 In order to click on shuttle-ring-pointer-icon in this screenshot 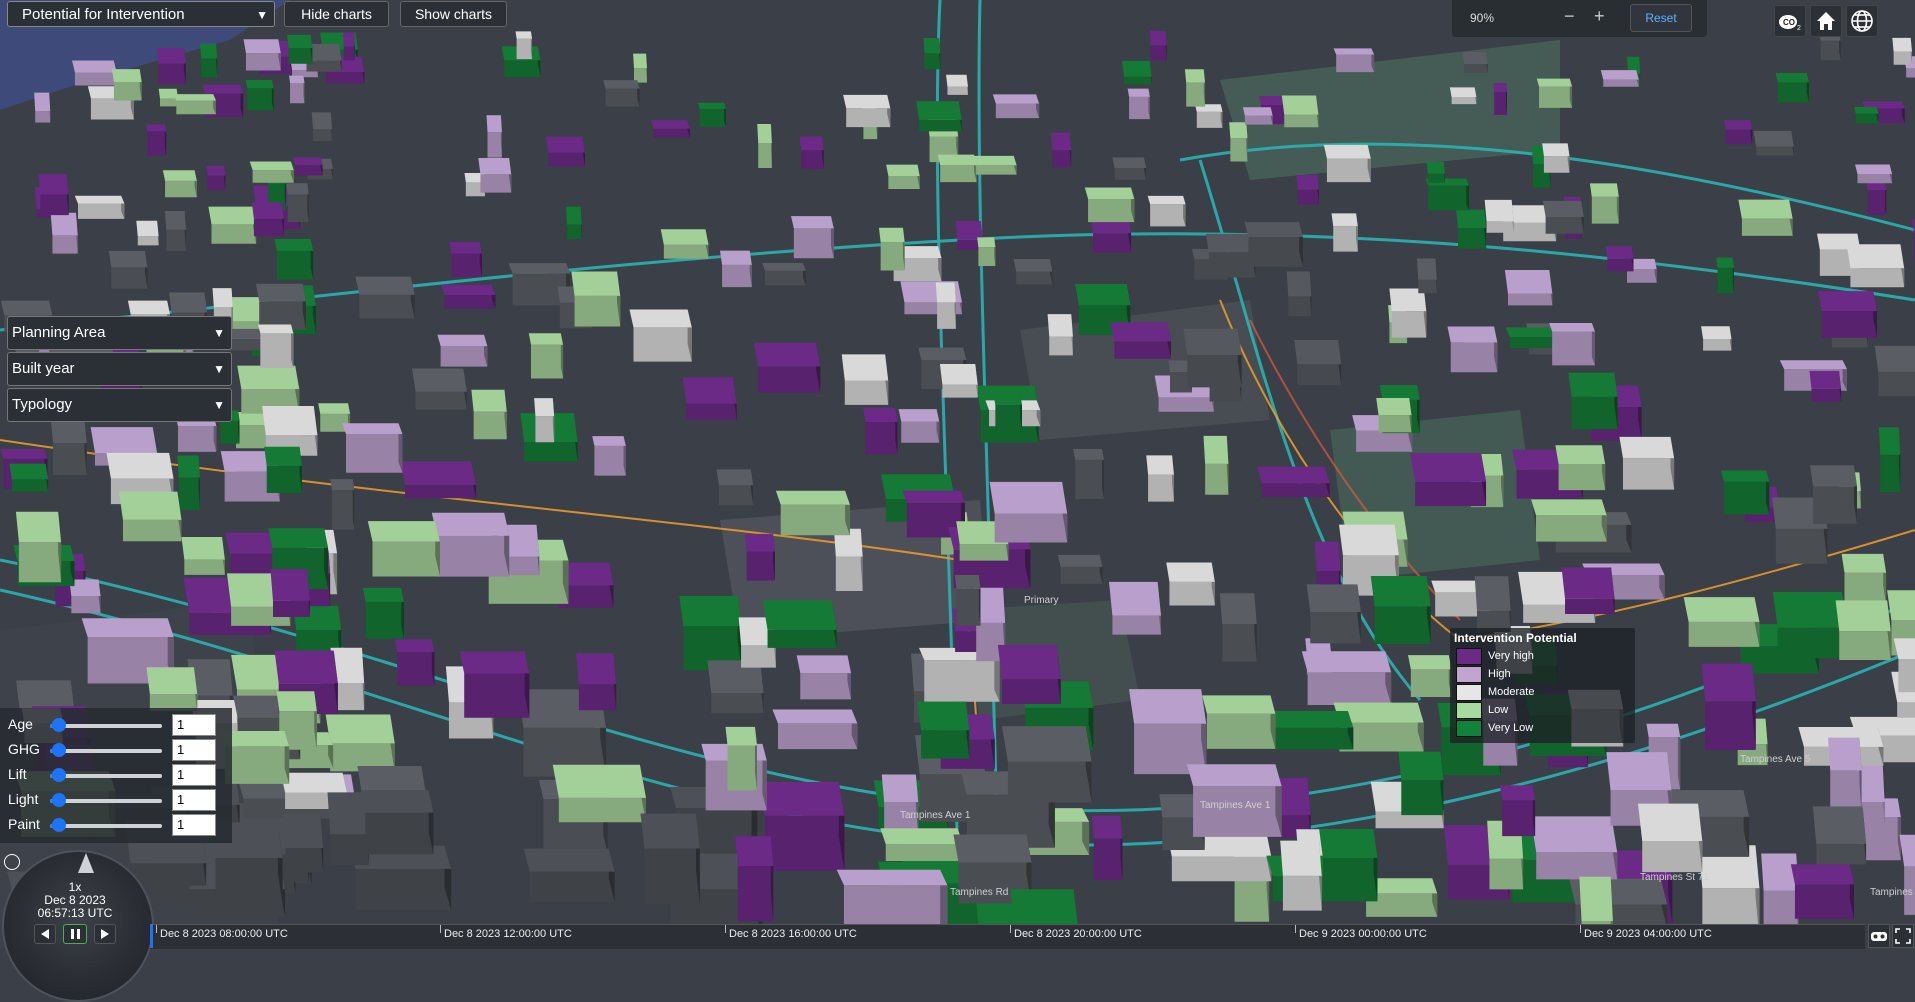, I will do `click(86, 864)`.